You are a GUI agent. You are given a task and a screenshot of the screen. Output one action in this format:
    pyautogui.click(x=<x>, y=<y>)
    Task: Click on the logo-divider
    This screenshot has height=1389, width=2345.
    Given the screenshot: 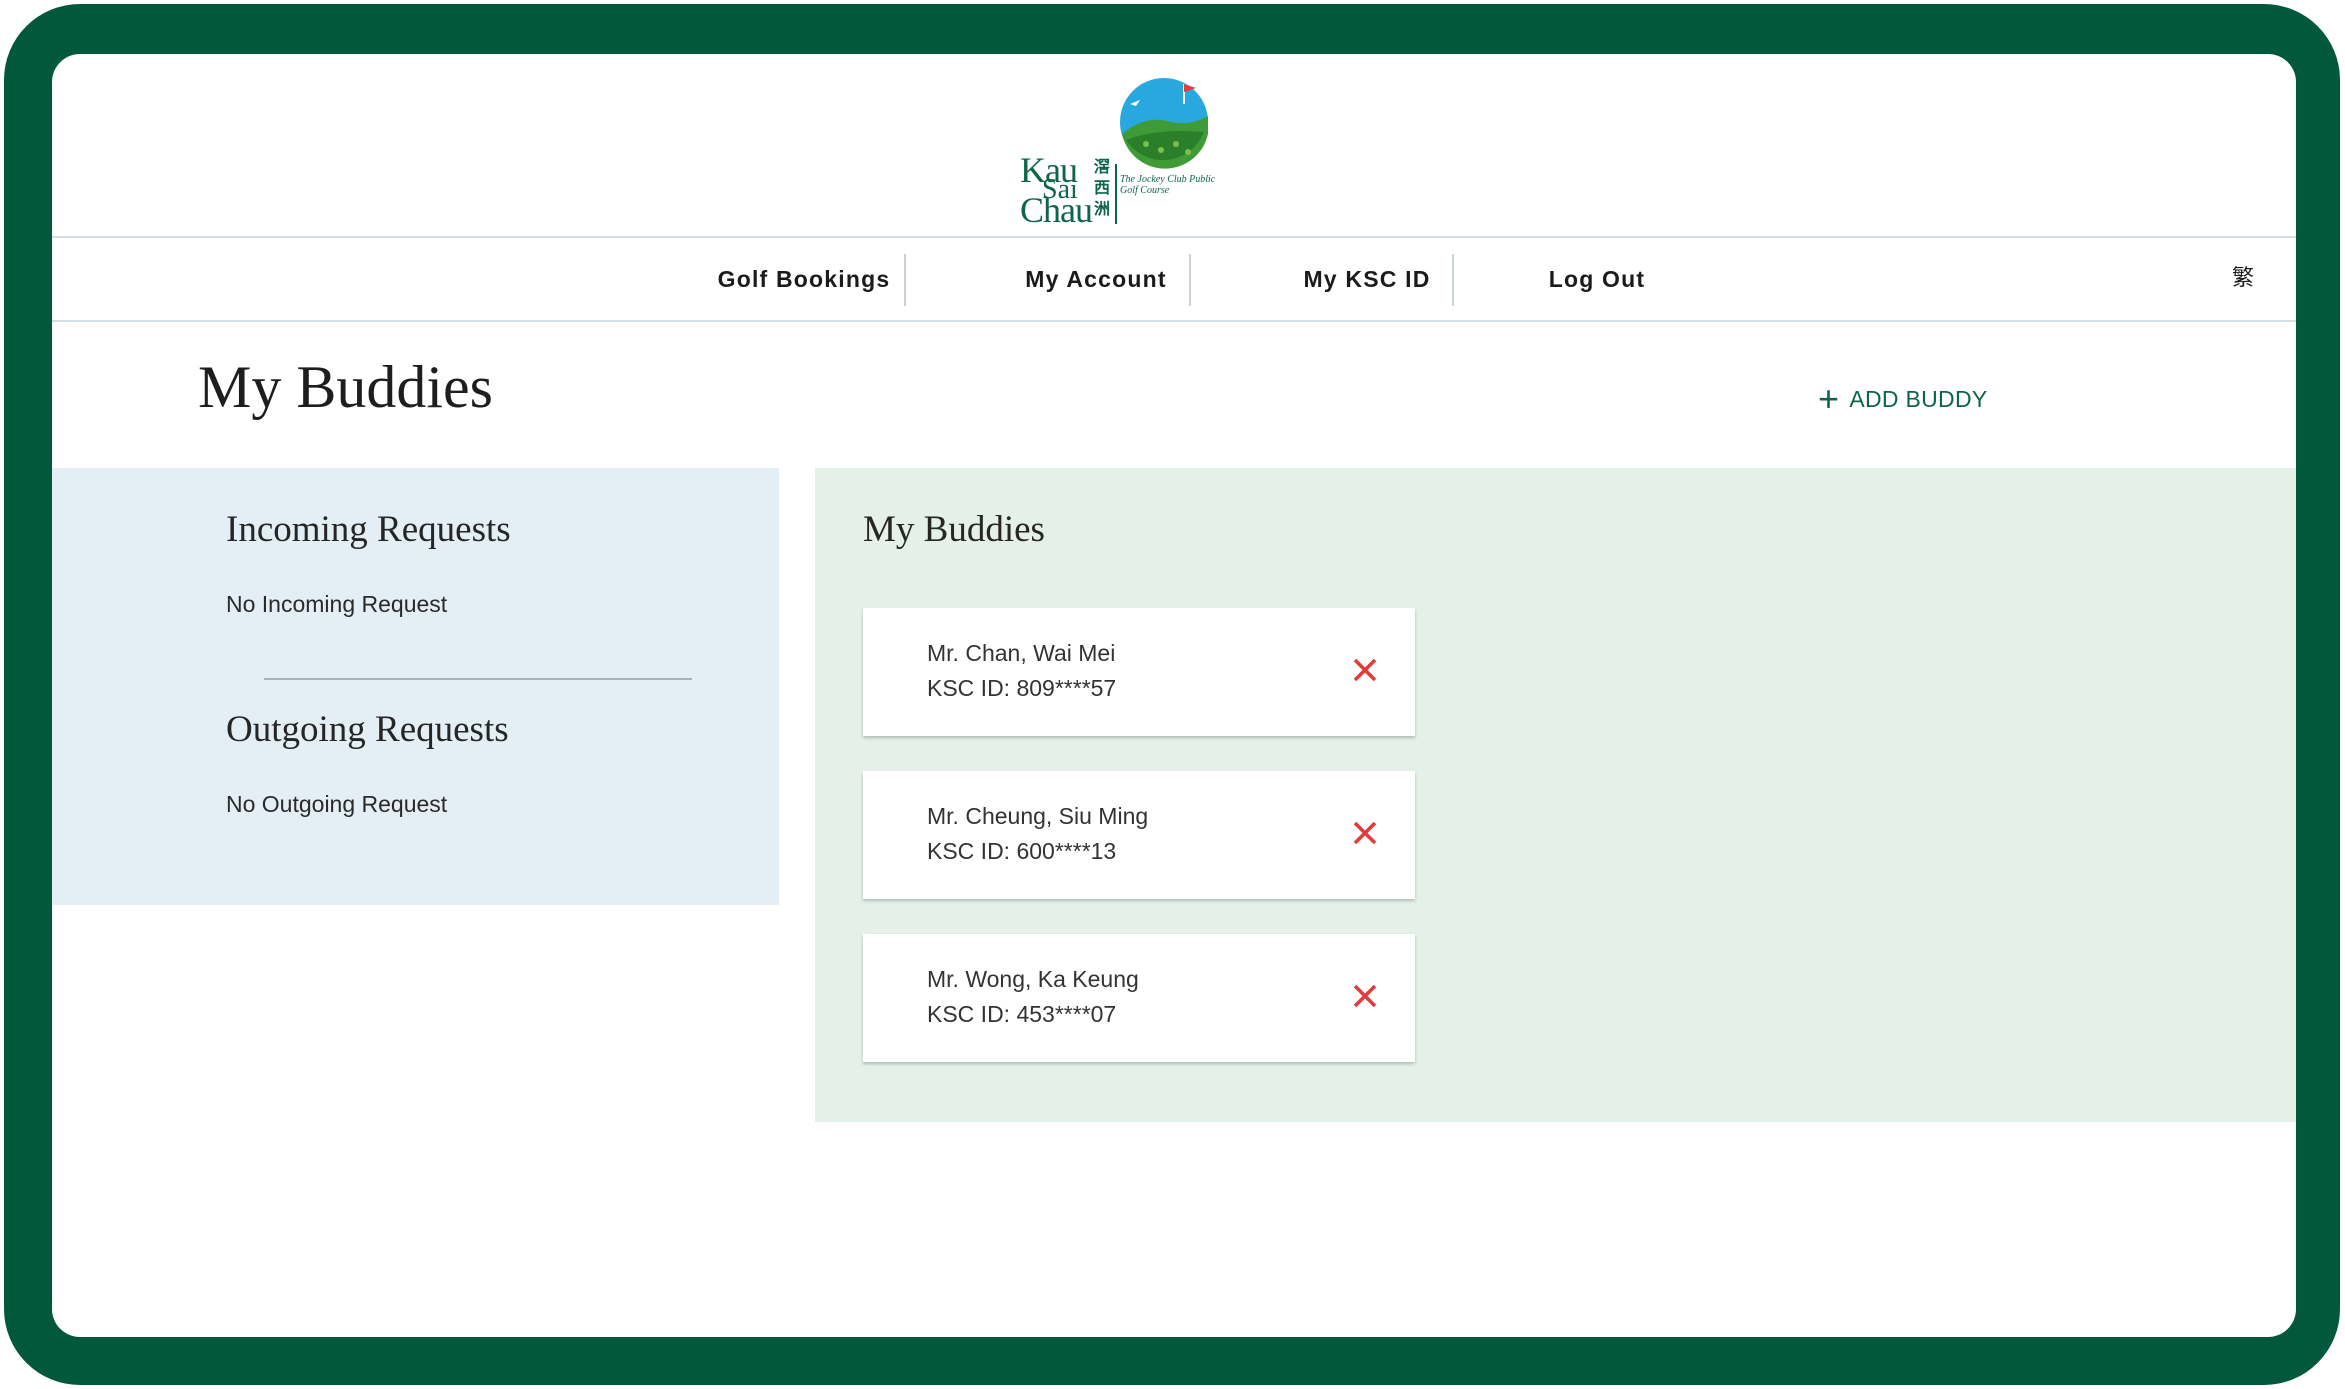 What is the action you would take?
    pyautogui.click(x=1116, y=194)
    